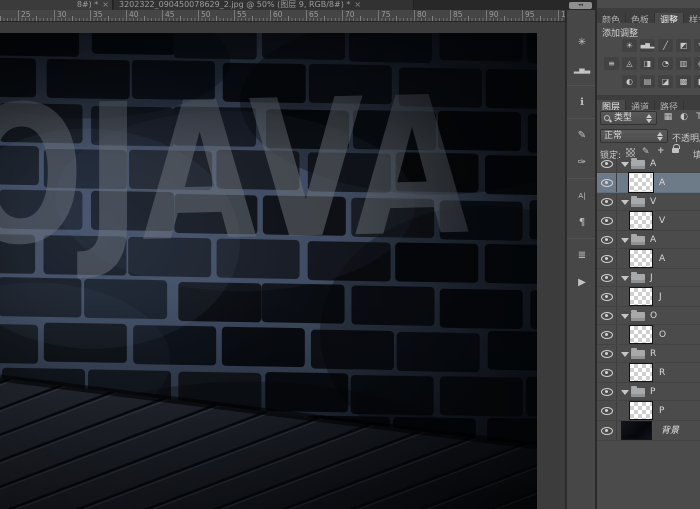 The width and height of the screenshot is (700, 509). I want to click on paragraph-panel-icon: ¶, so click(582, 223).